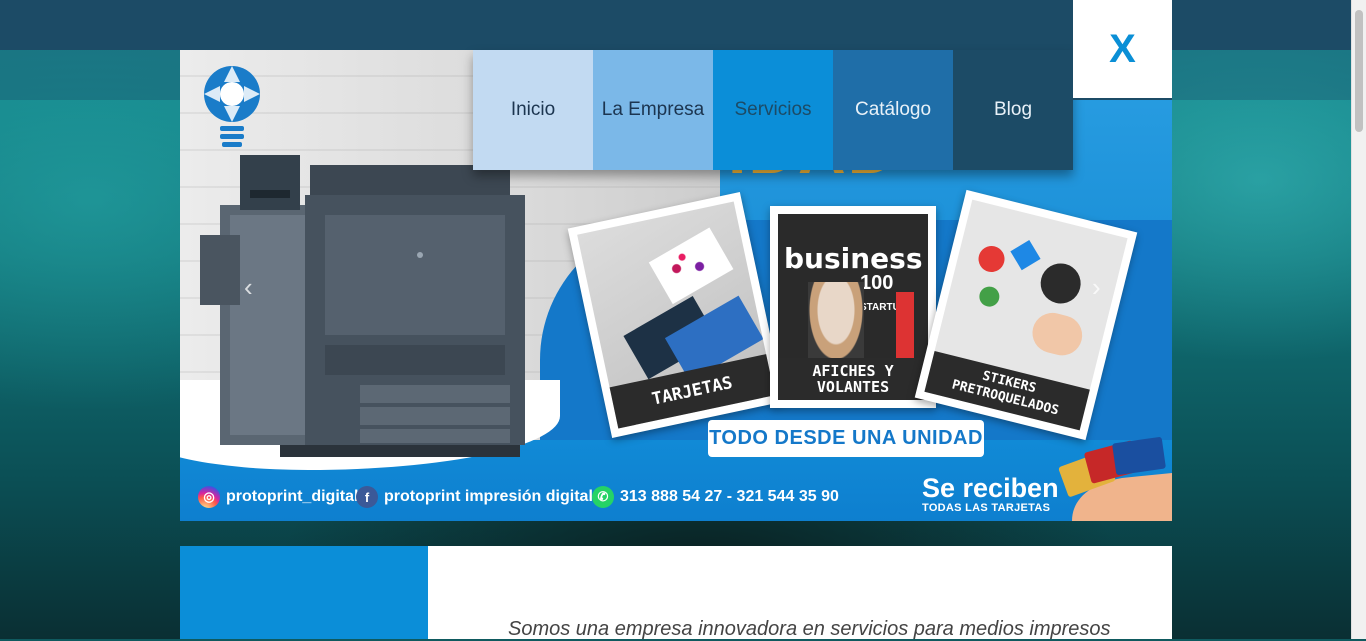 The height and width of the screenshot is (641, 1366). What do you see at coordinates (209, 497) in the screenshot?
I see `instagram-icon: ◎` at bounding box center [209, 497].